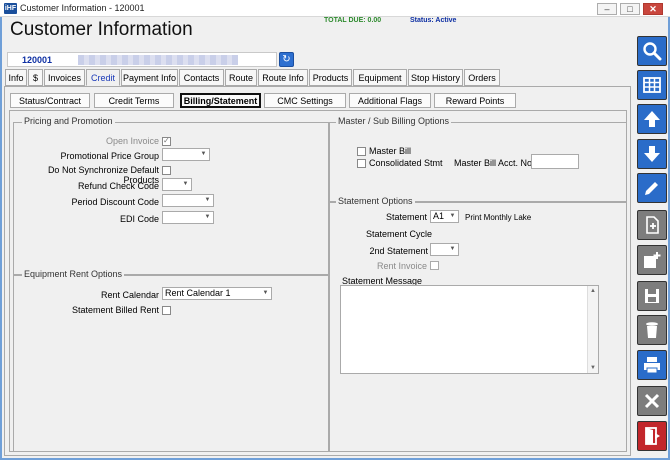 Image resolution: width=670 pixels, height=460 pixels. I want to click on search-button, so click(652, 51).